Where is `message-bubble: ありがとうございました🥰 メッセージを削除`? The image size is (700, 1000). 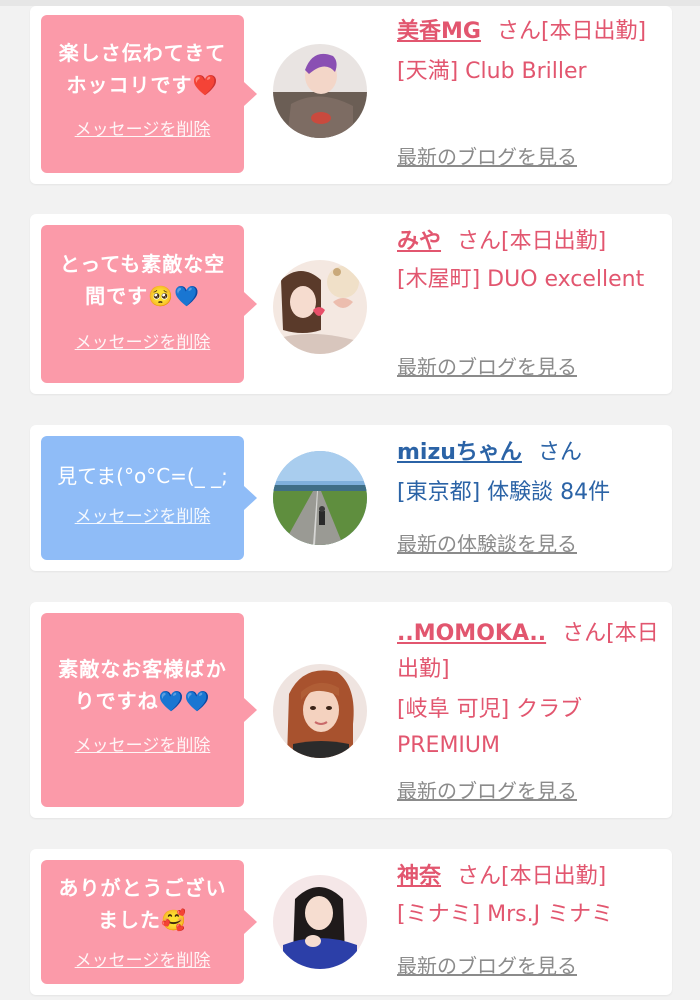
message-bubble: ありがとうございました🥰 メッセージを削除 is located at coordinates (149, 922).